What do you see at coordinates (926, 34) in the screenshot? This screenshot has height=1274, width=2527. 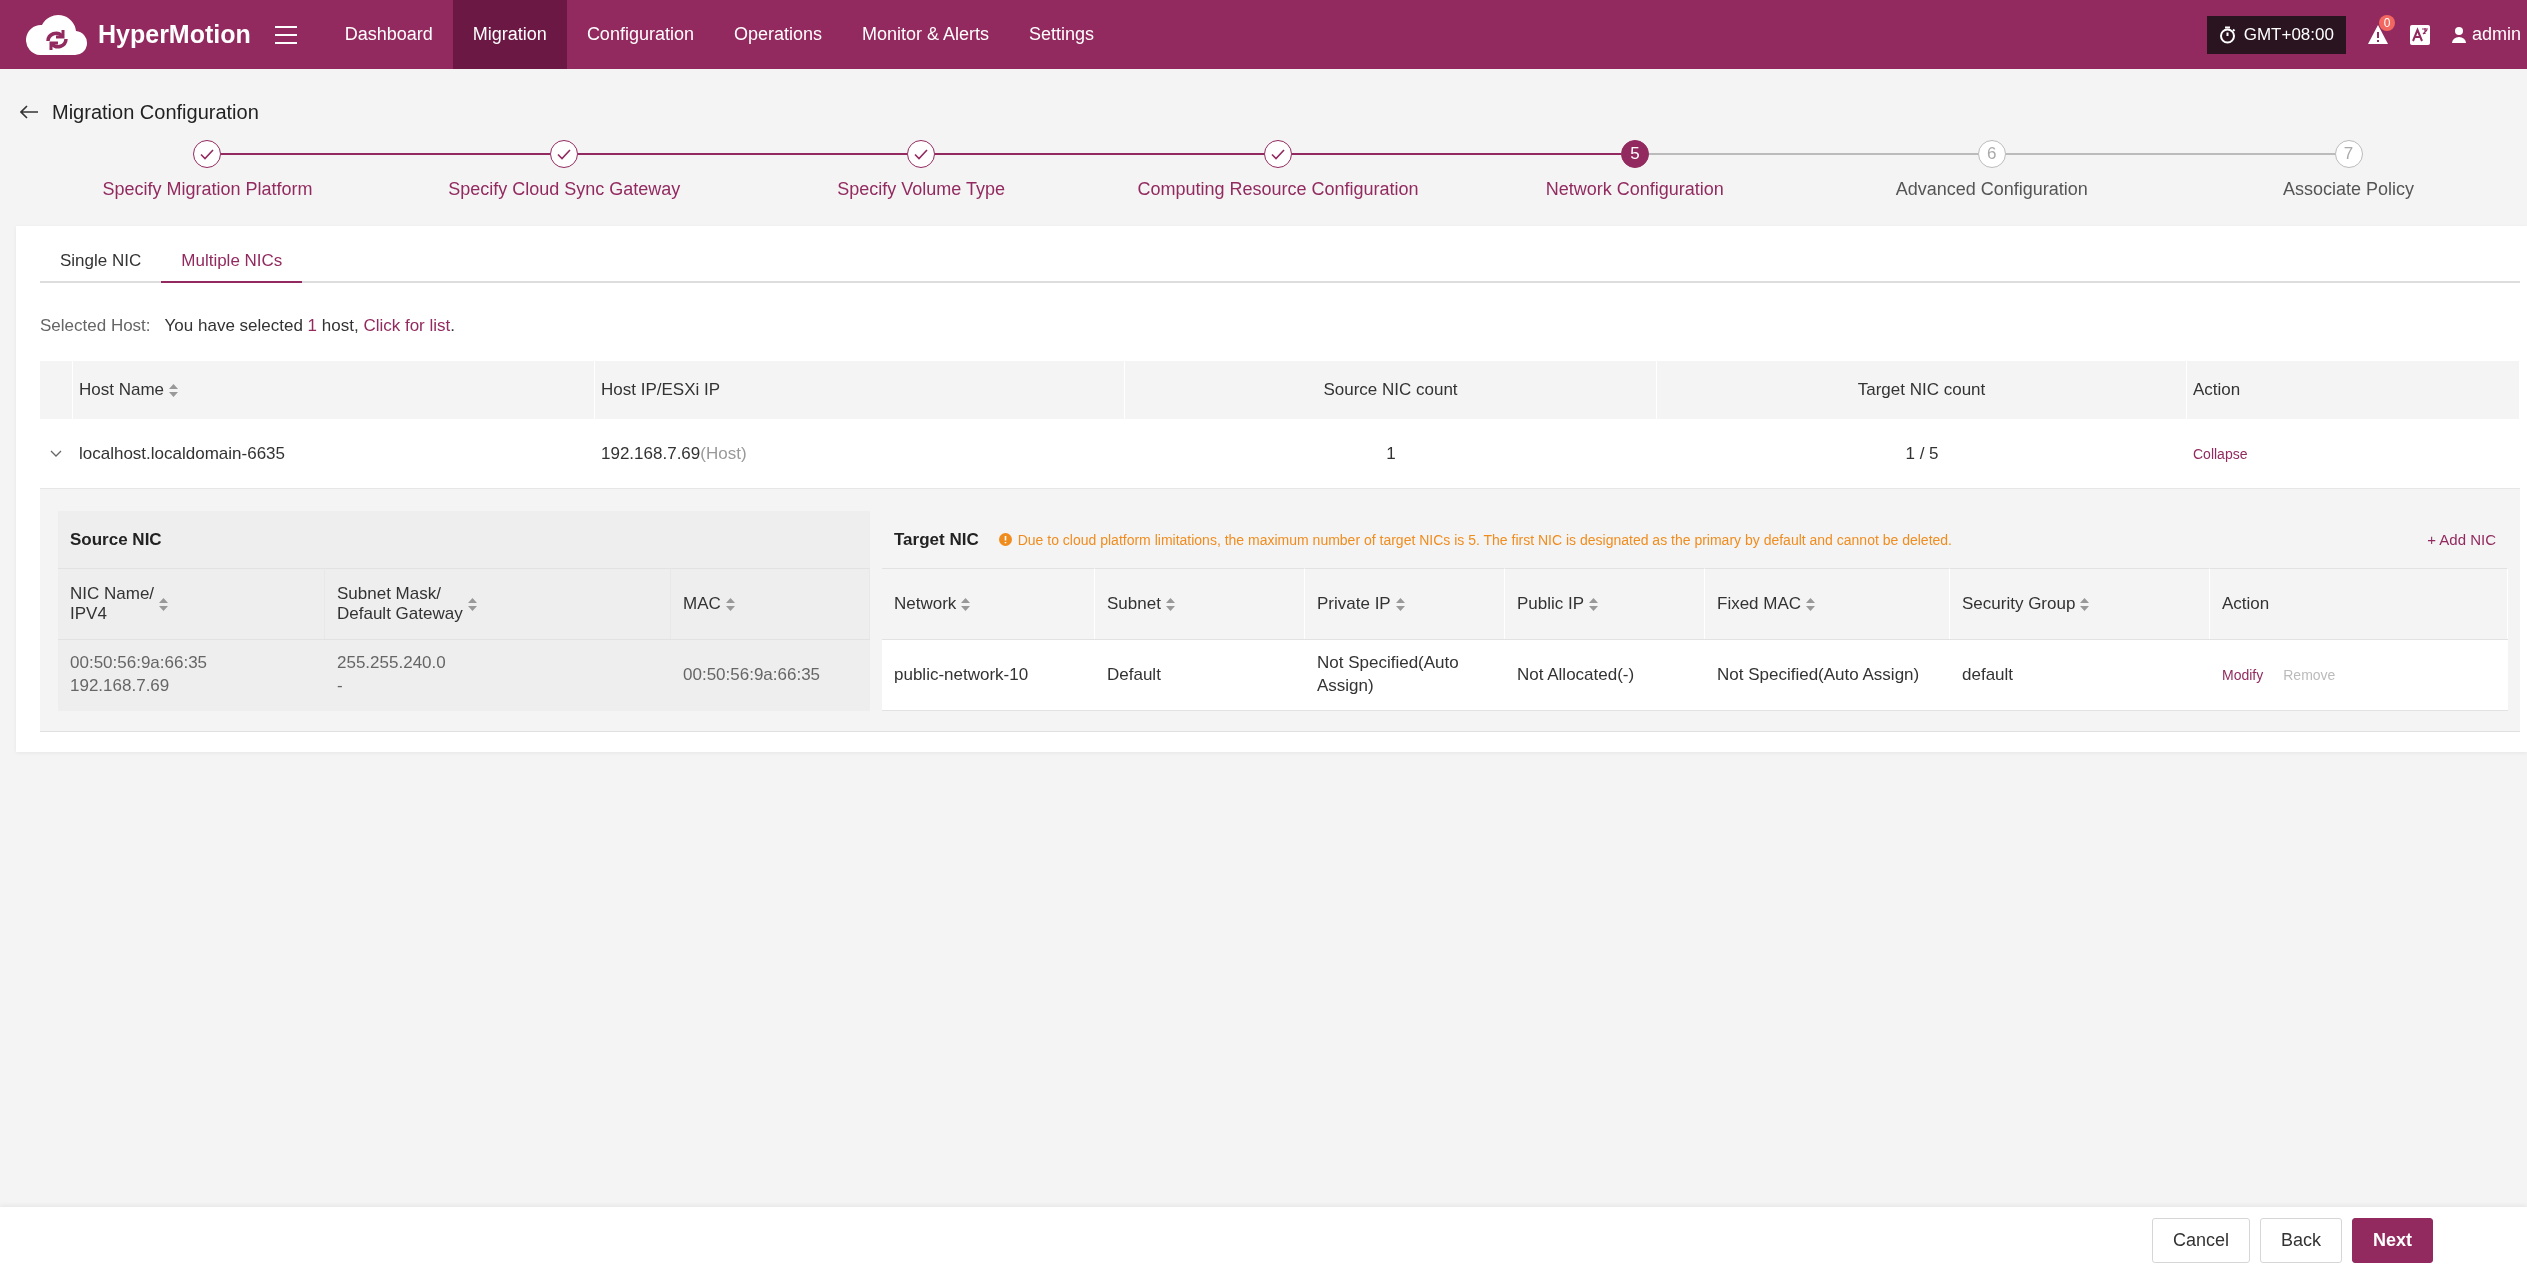 I see `nav-tab: Monitor & Alerts` at bounding box center [926, 34].